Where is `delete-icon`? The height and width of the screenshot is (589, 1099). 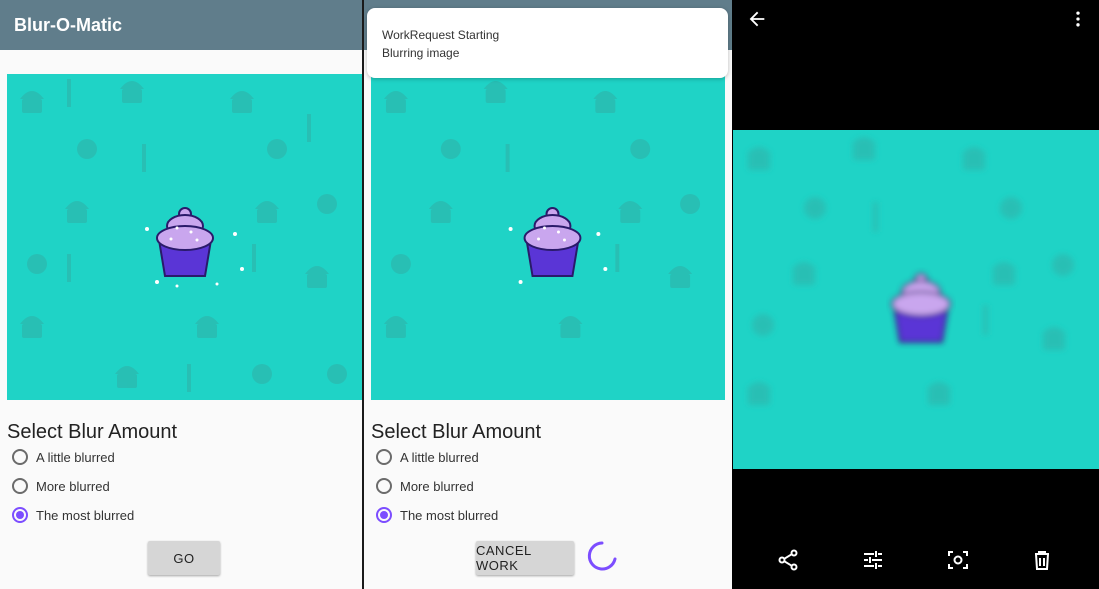
delete-icon is located at coordinates (1042, 560).